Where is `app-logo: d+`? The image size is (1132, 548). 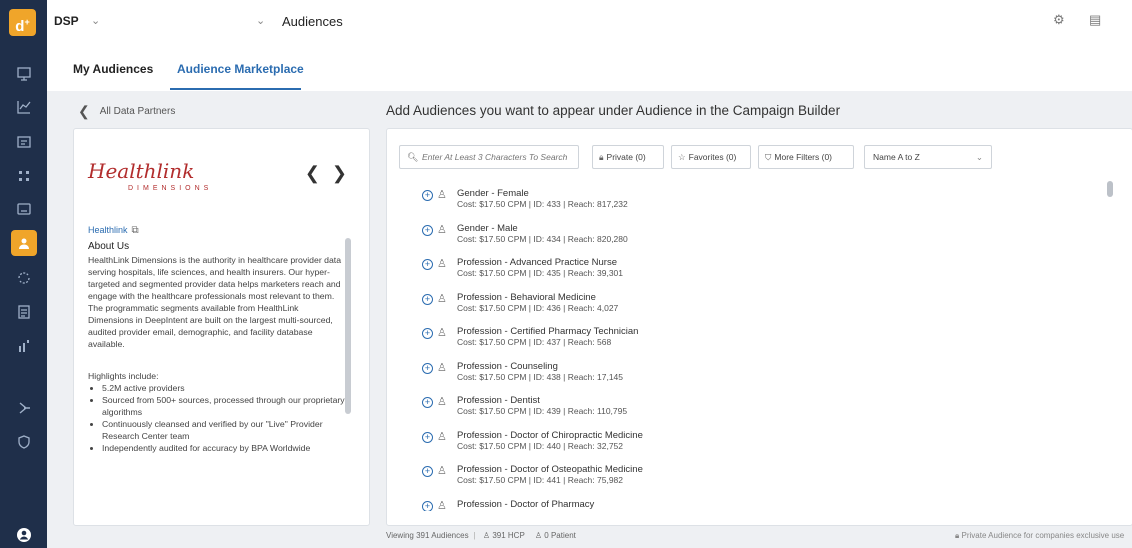
app-logo: d+ is located at coordinates (22, 22).